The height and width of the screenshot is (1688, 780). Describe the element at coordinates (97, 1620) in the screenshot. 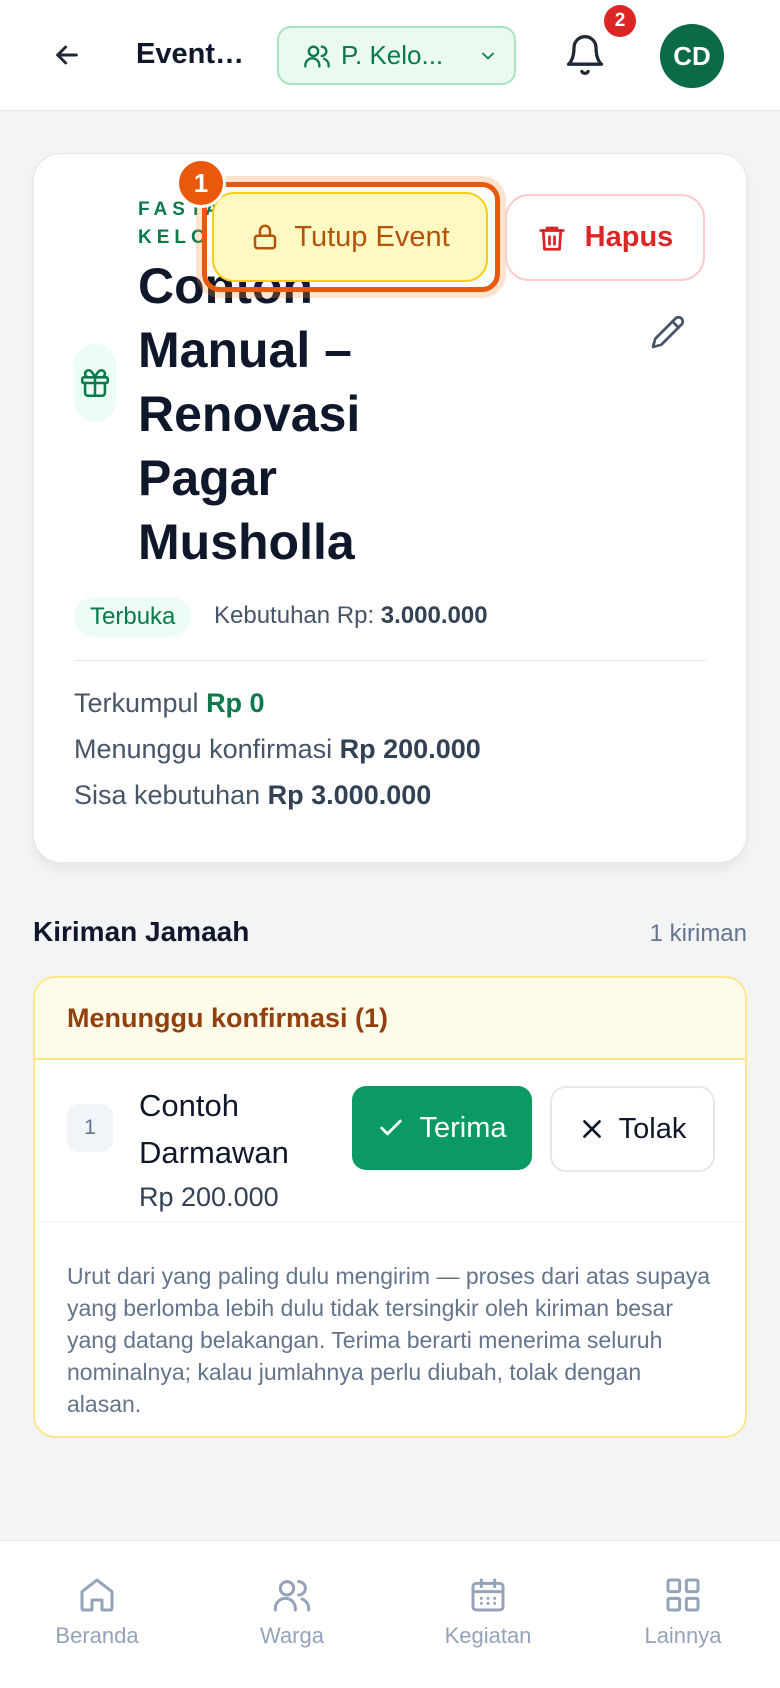

I see `nav-item-beranda: Beranda` at that location.